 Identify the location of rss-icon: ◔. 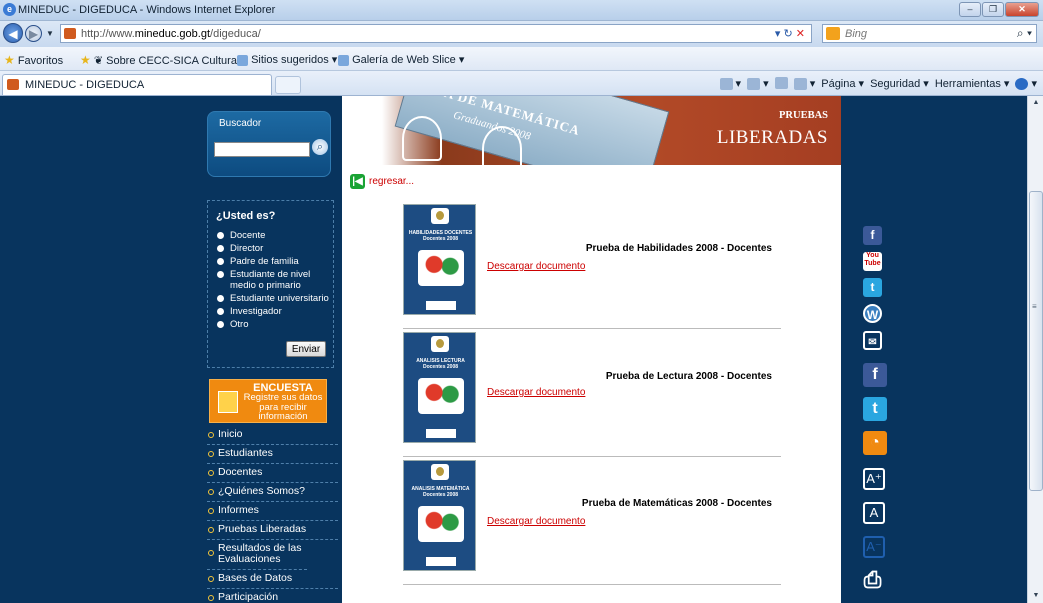
(875, 443).